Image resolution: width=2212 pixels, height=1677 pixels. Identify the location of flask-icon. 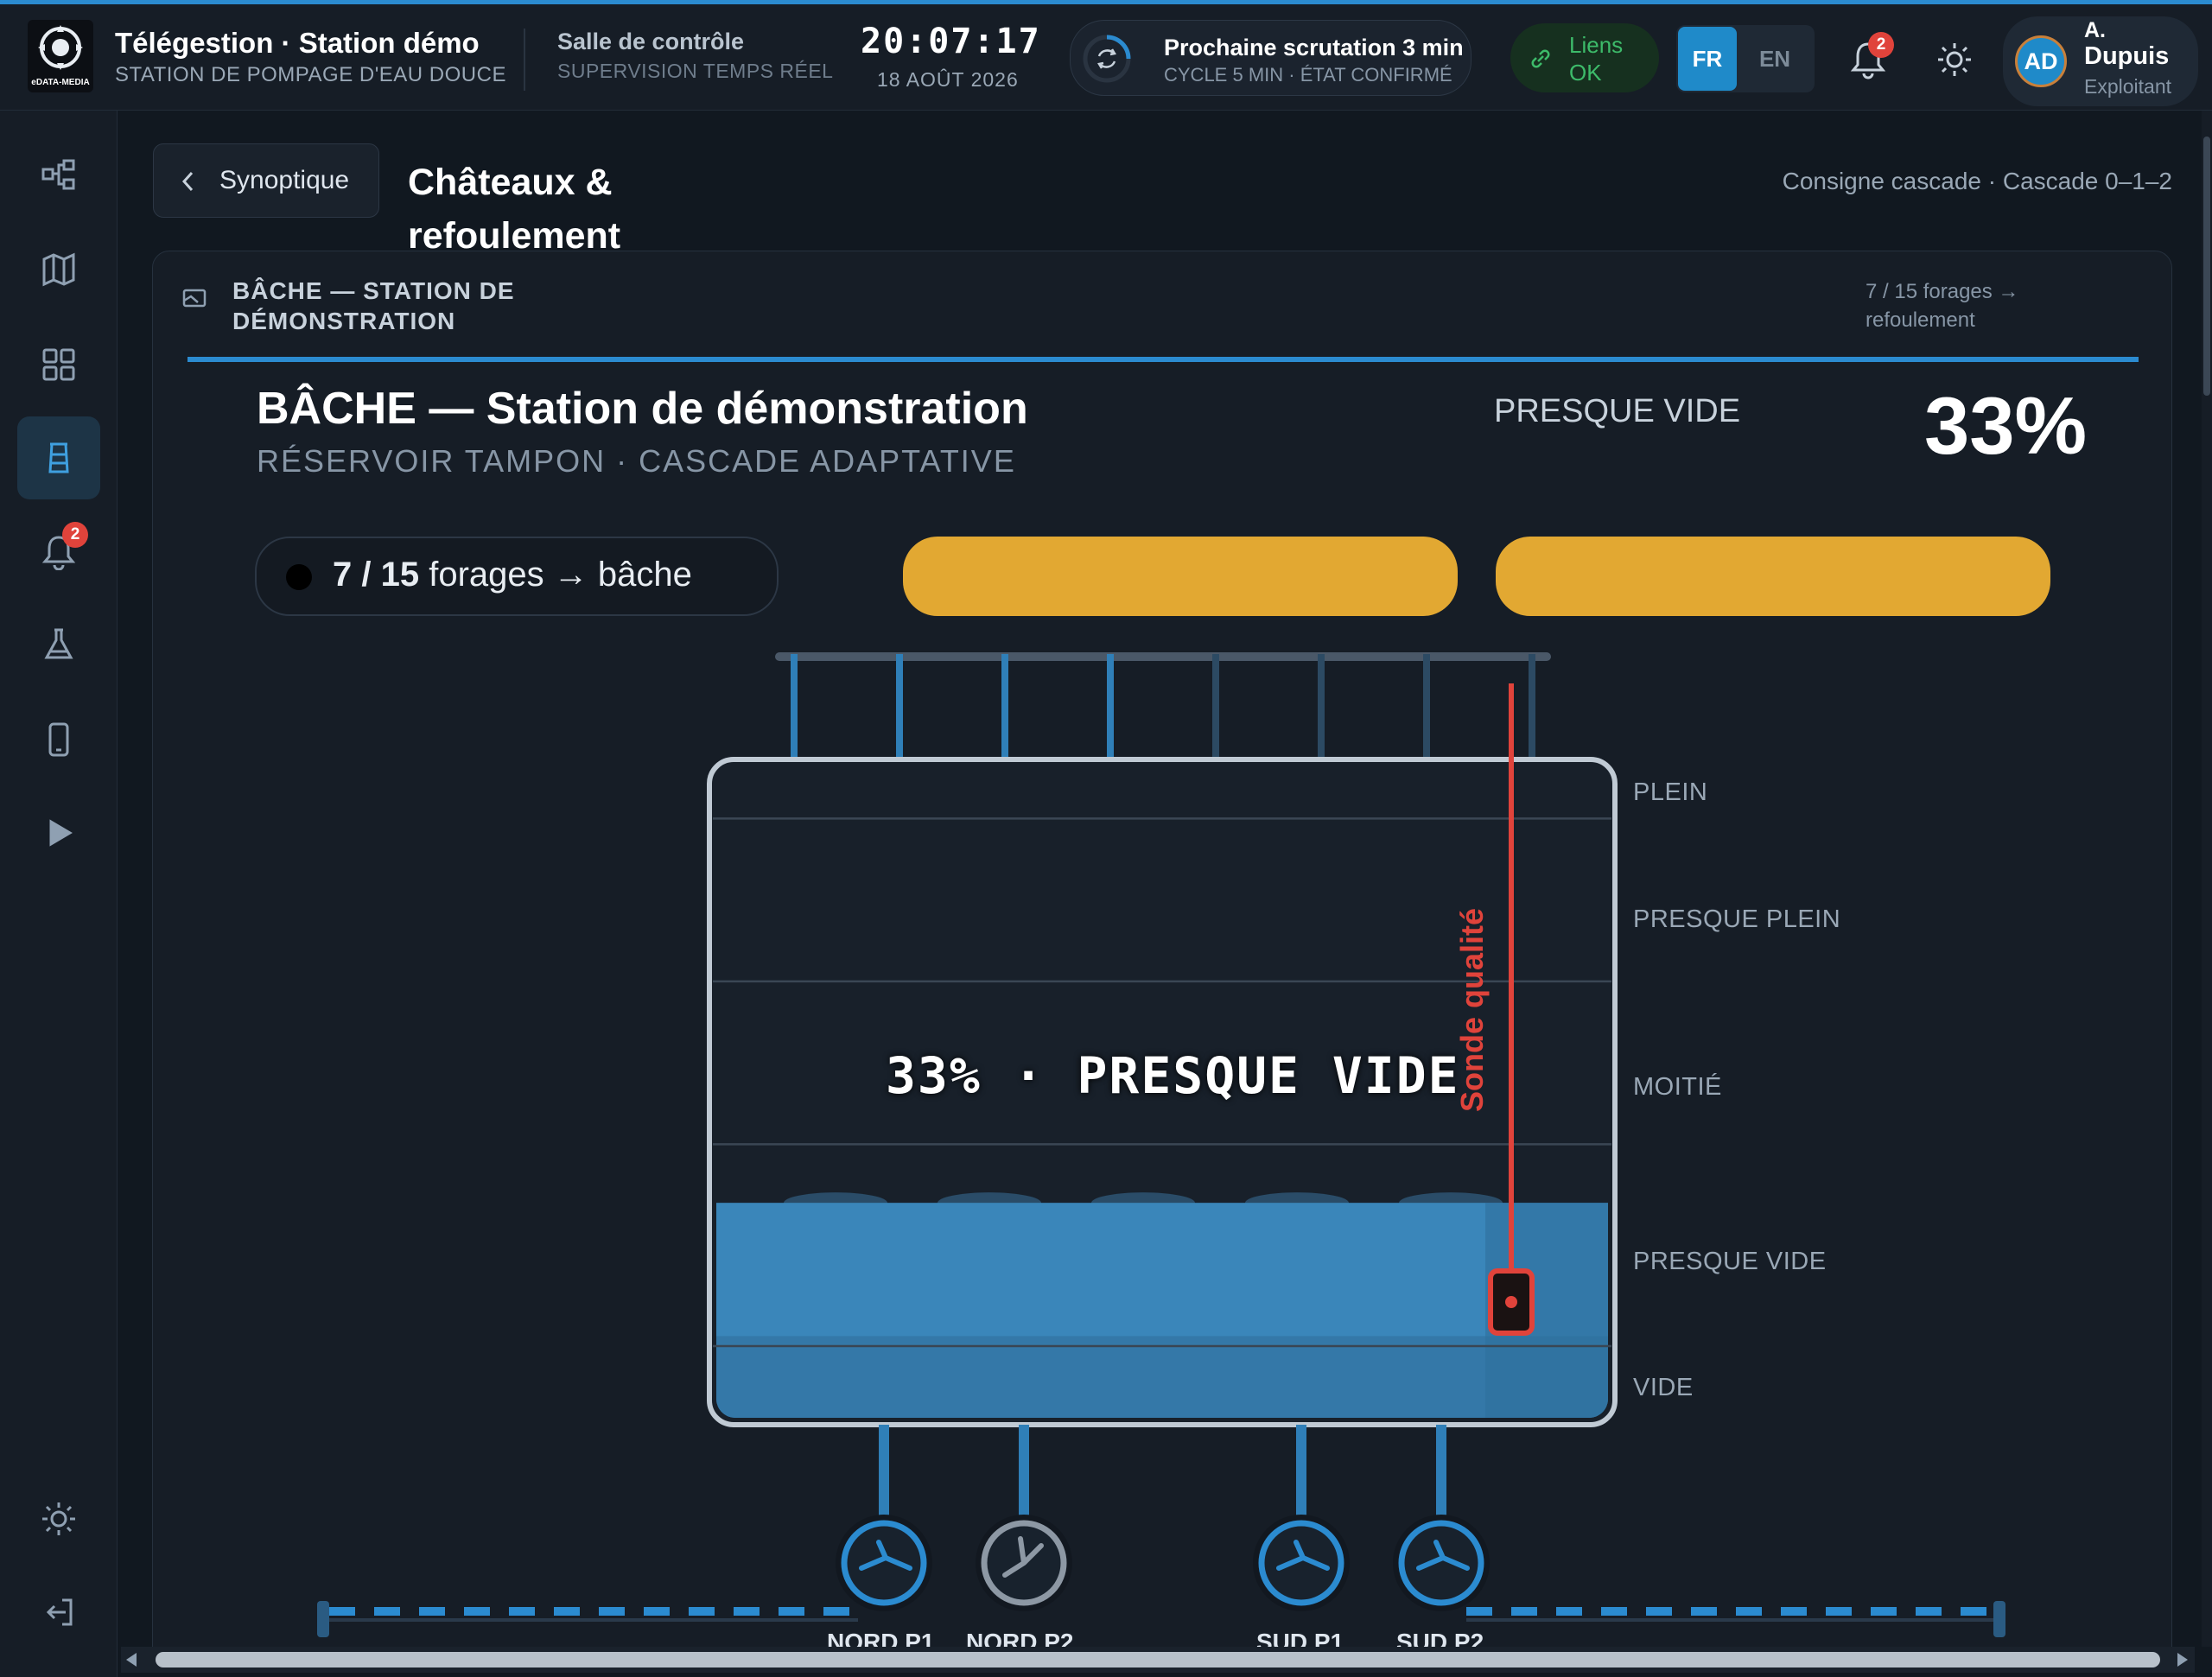
(58, 643).